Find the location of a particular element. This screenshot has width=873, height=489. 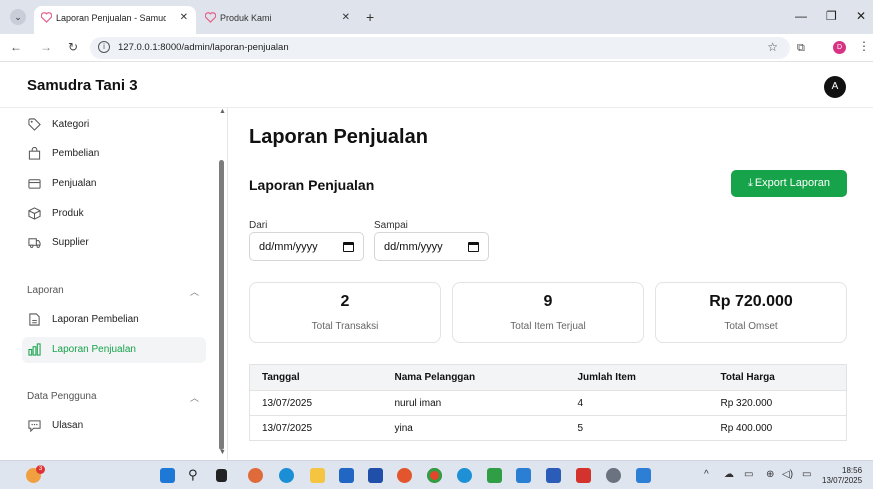

column-header-total-harga: Total Harga is located at coordinates (777, 377).